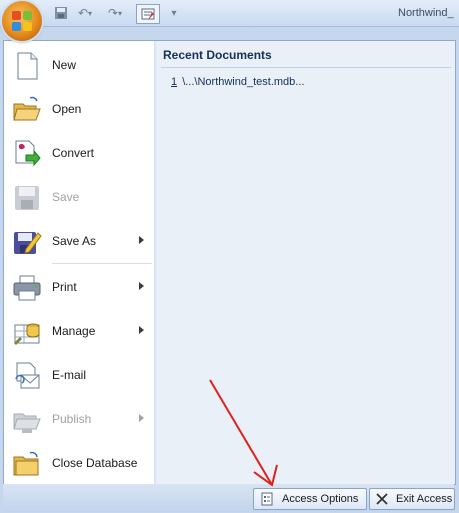 Image resolution: width=459 pixels, height=513 pixels. I want to click on menu-item-manage: Manage, so click(79, 331).